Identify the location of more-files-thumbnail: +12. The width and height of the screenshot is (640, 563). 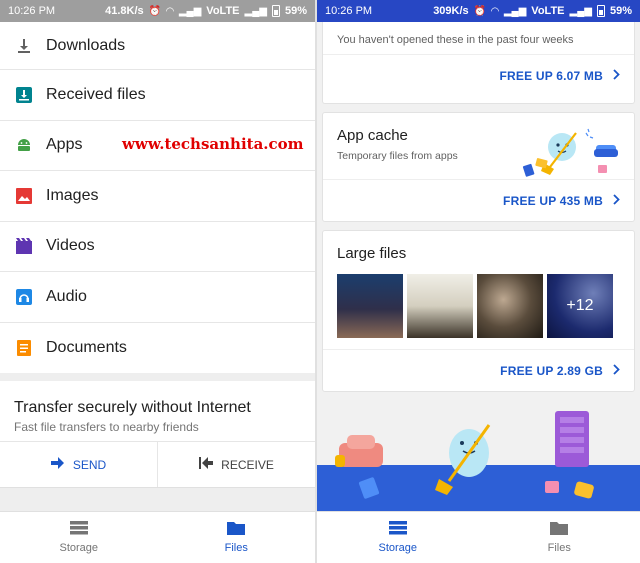
(580, 306).